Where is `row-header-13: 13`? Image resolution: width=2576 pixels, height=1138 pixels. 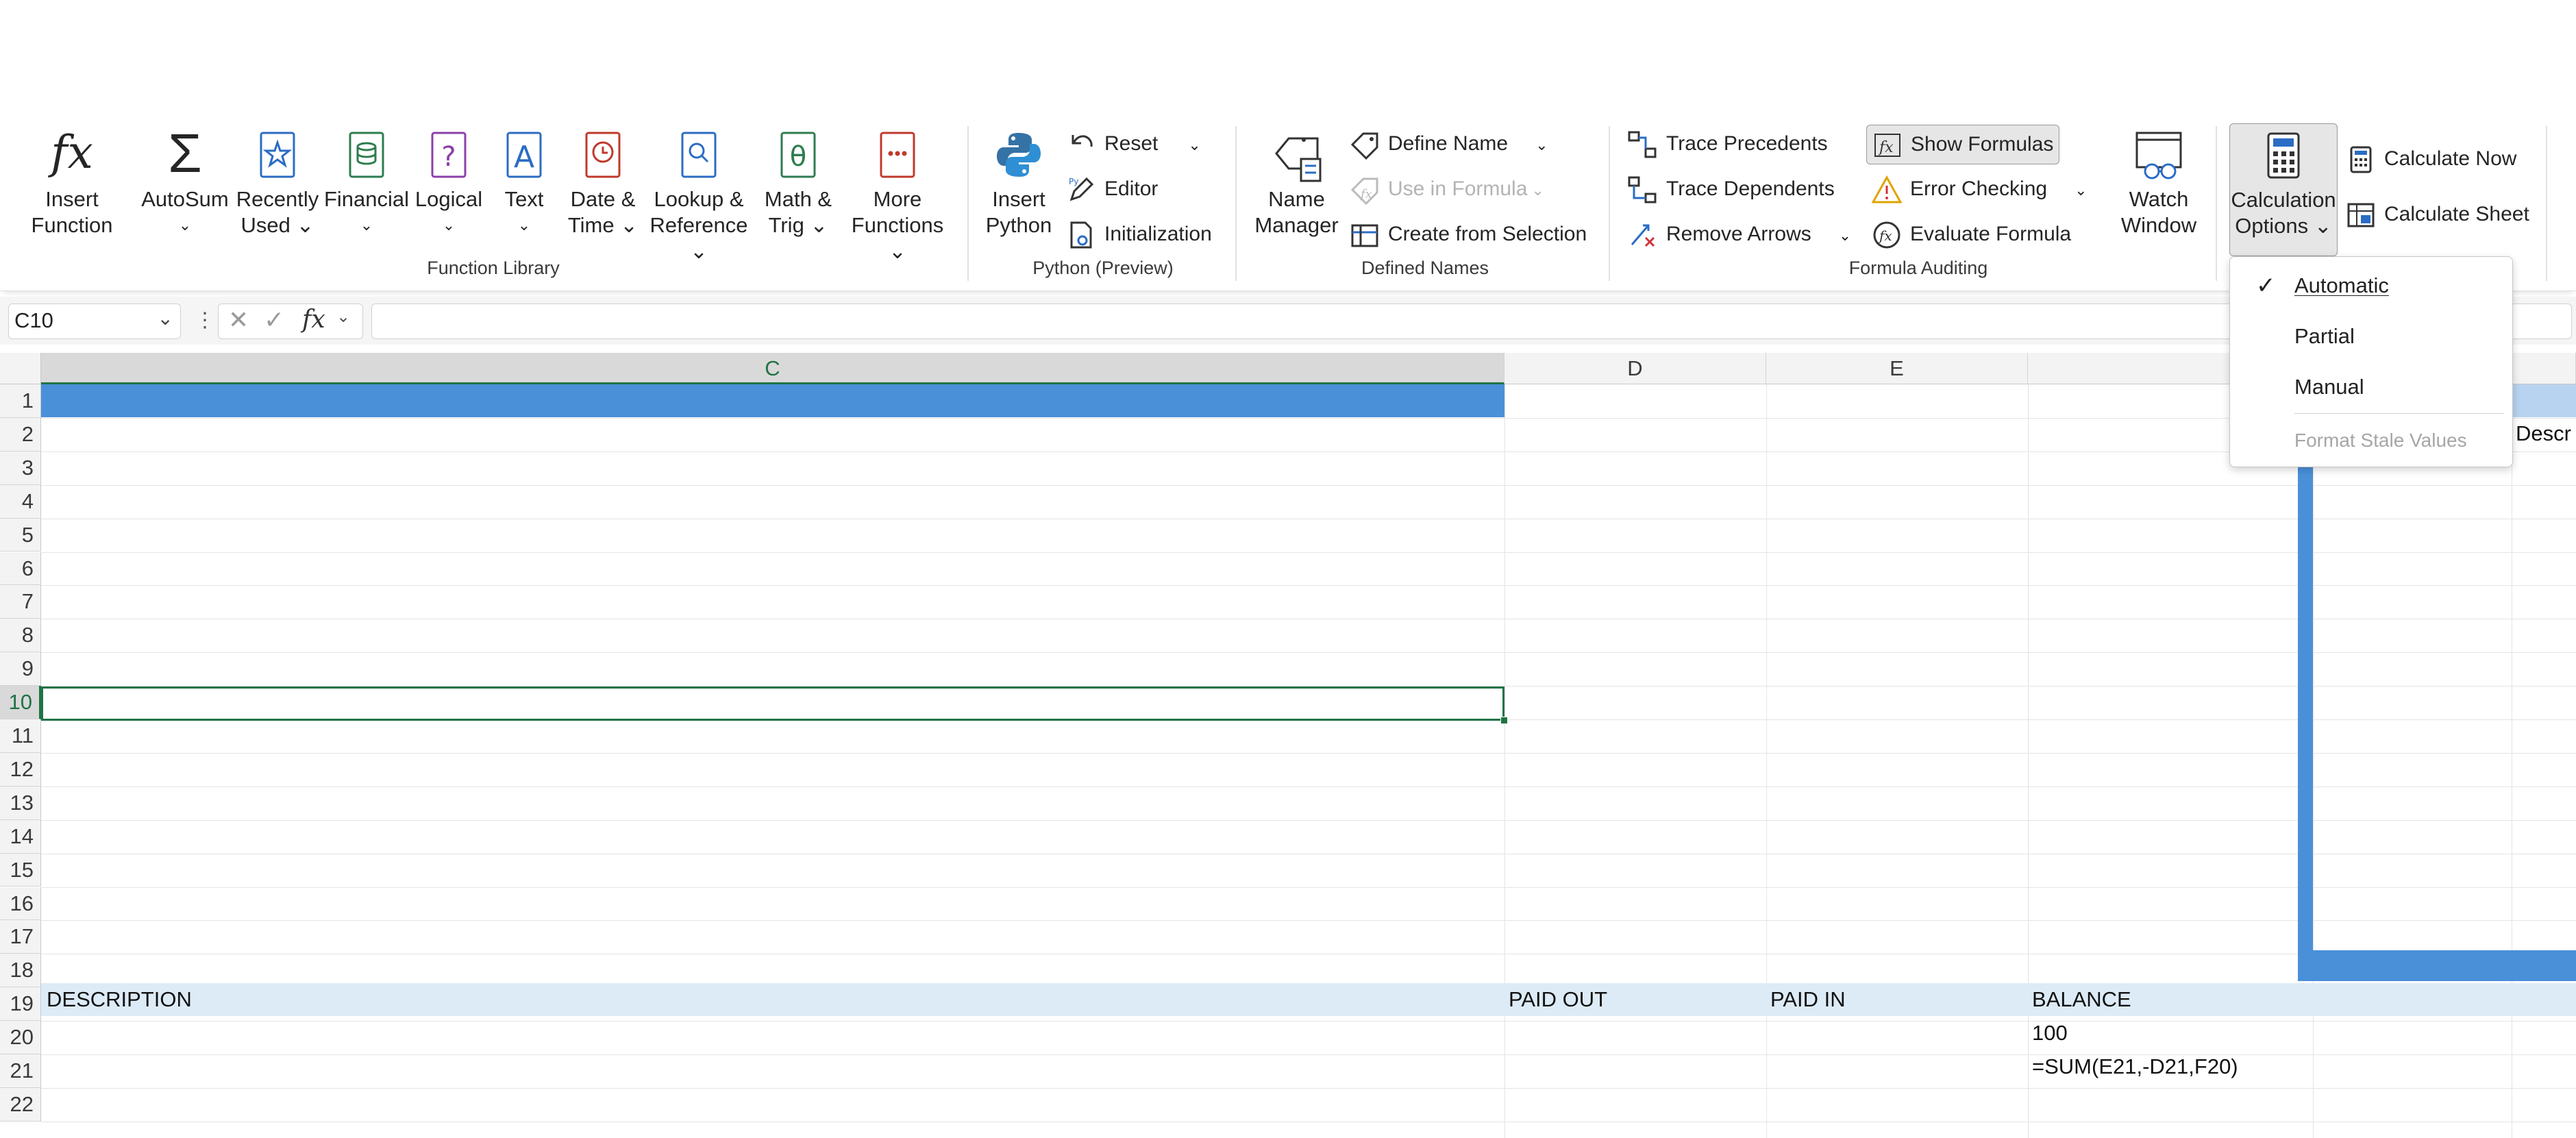
row-header-13: 13 is located at coordinates (20, 803).